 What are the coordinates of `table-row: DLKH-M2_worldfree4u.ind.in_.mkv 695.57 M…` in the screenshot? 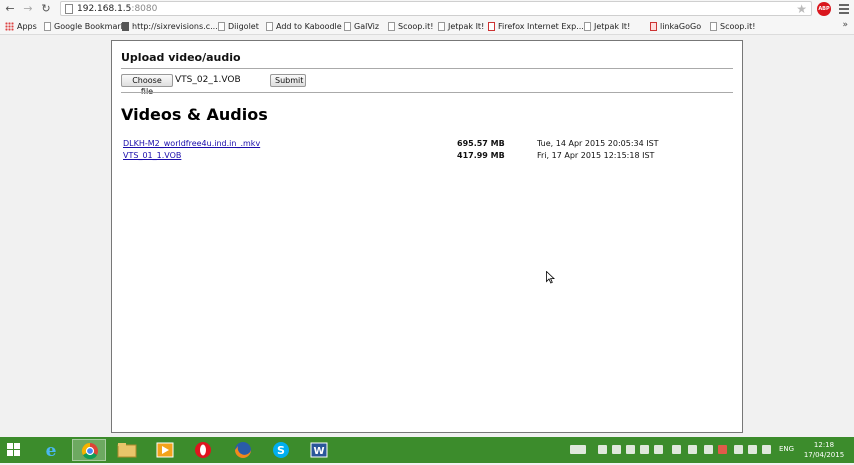 It's located at (427, 145).